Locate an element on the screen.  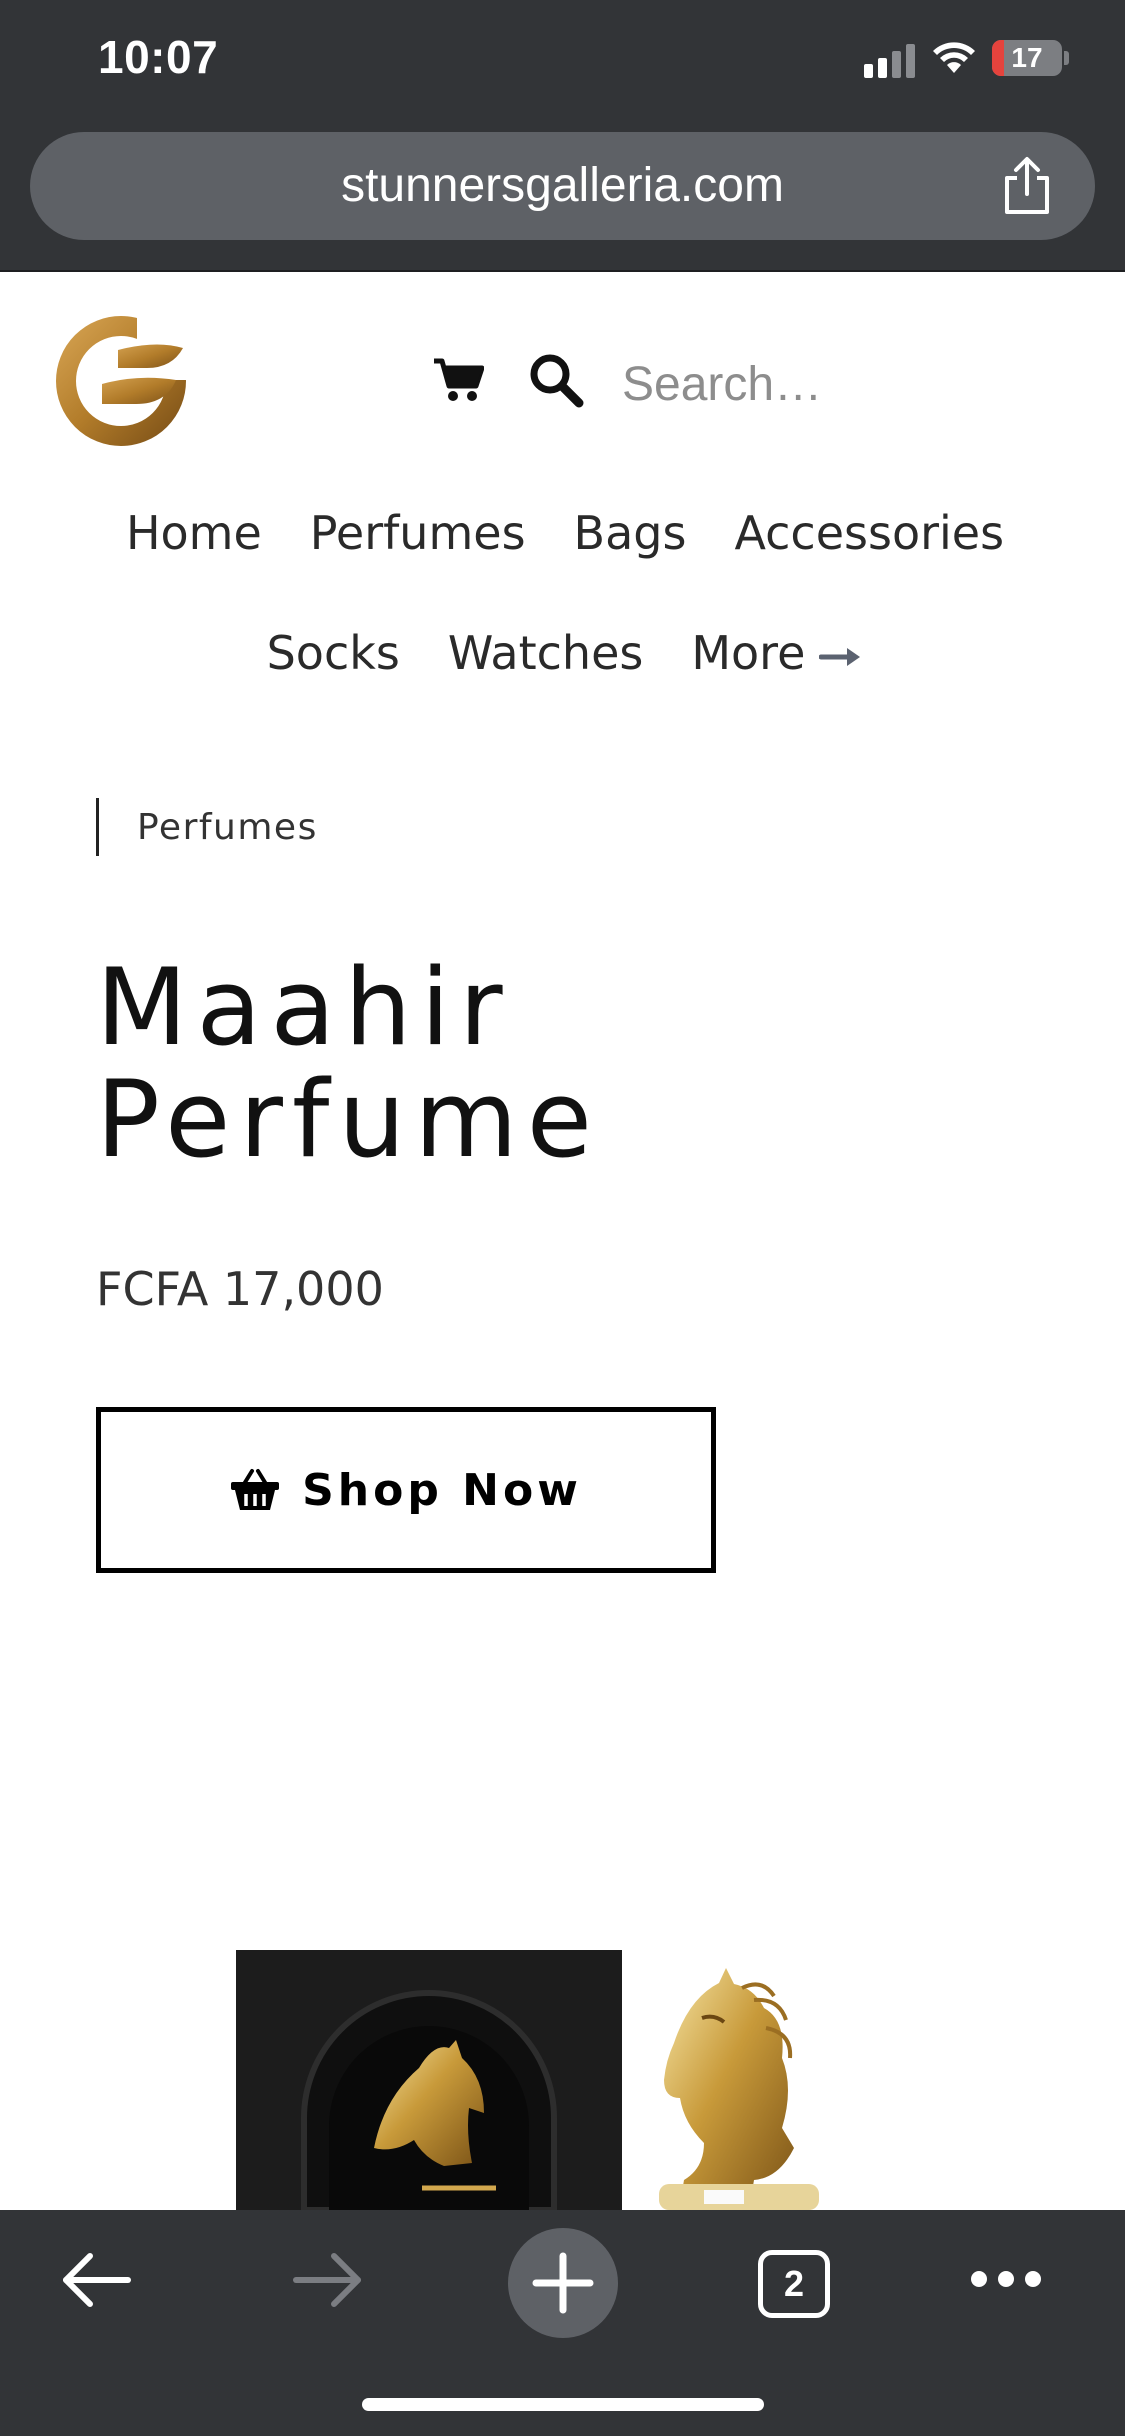
share-icon is located at coordinates (1027, 186).